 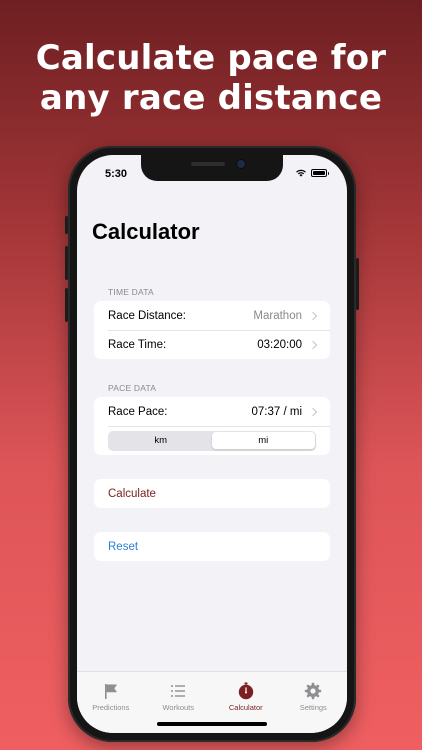 I want to click on tab-label-settings: Settings, so click(x=313, y=707).